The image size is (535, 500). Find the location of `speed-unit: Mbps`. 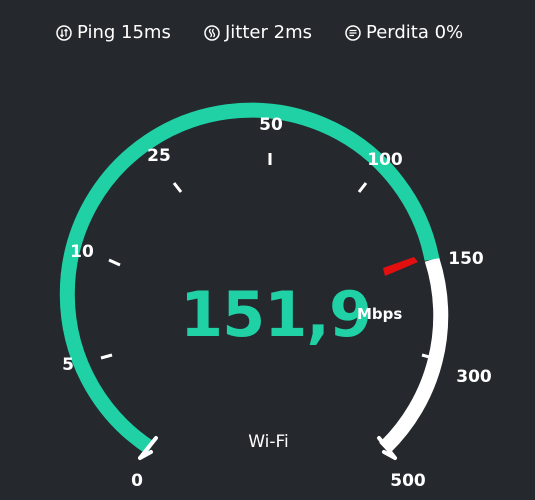

speed-unit: Mbps is located at coordinates (380, 314).